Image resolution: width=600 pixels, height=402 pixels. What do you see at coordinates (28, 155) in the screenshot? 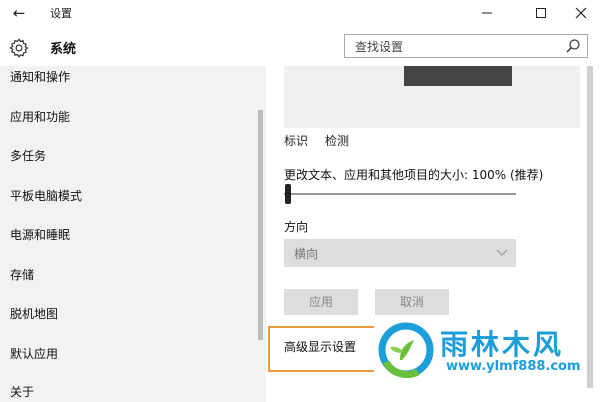
I see `sidebar-item-multitasking: 多任务` at bounding box center [28, 155].